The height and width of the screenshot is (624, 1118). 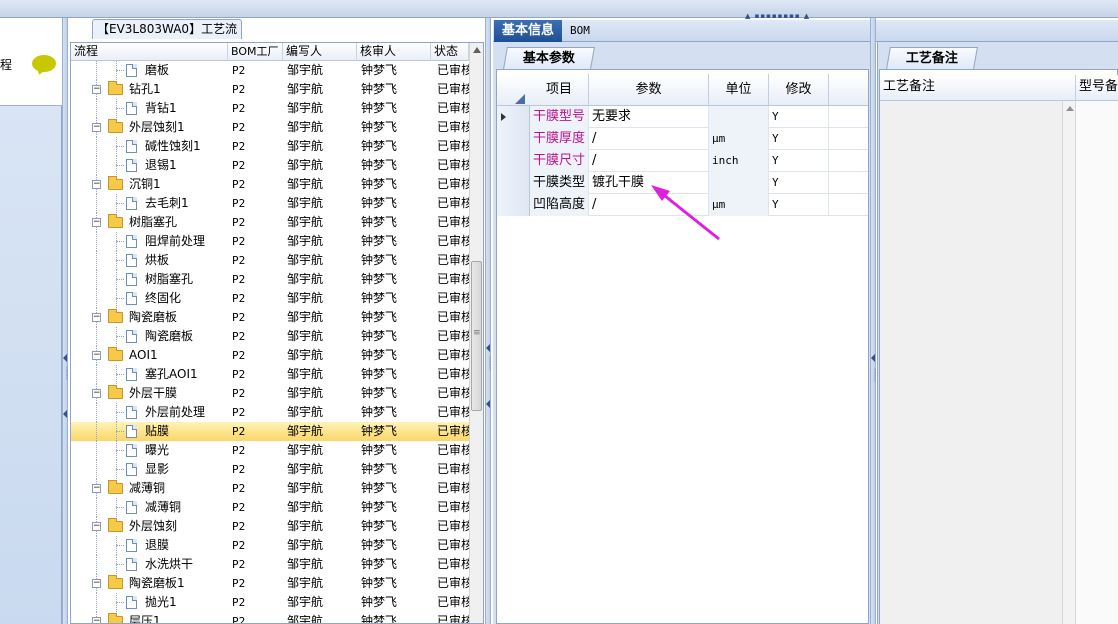 I want to click on tree-row: 背钻1 P2 邹宇航 钟梦飞 已审核, so click(x=270, y=108).